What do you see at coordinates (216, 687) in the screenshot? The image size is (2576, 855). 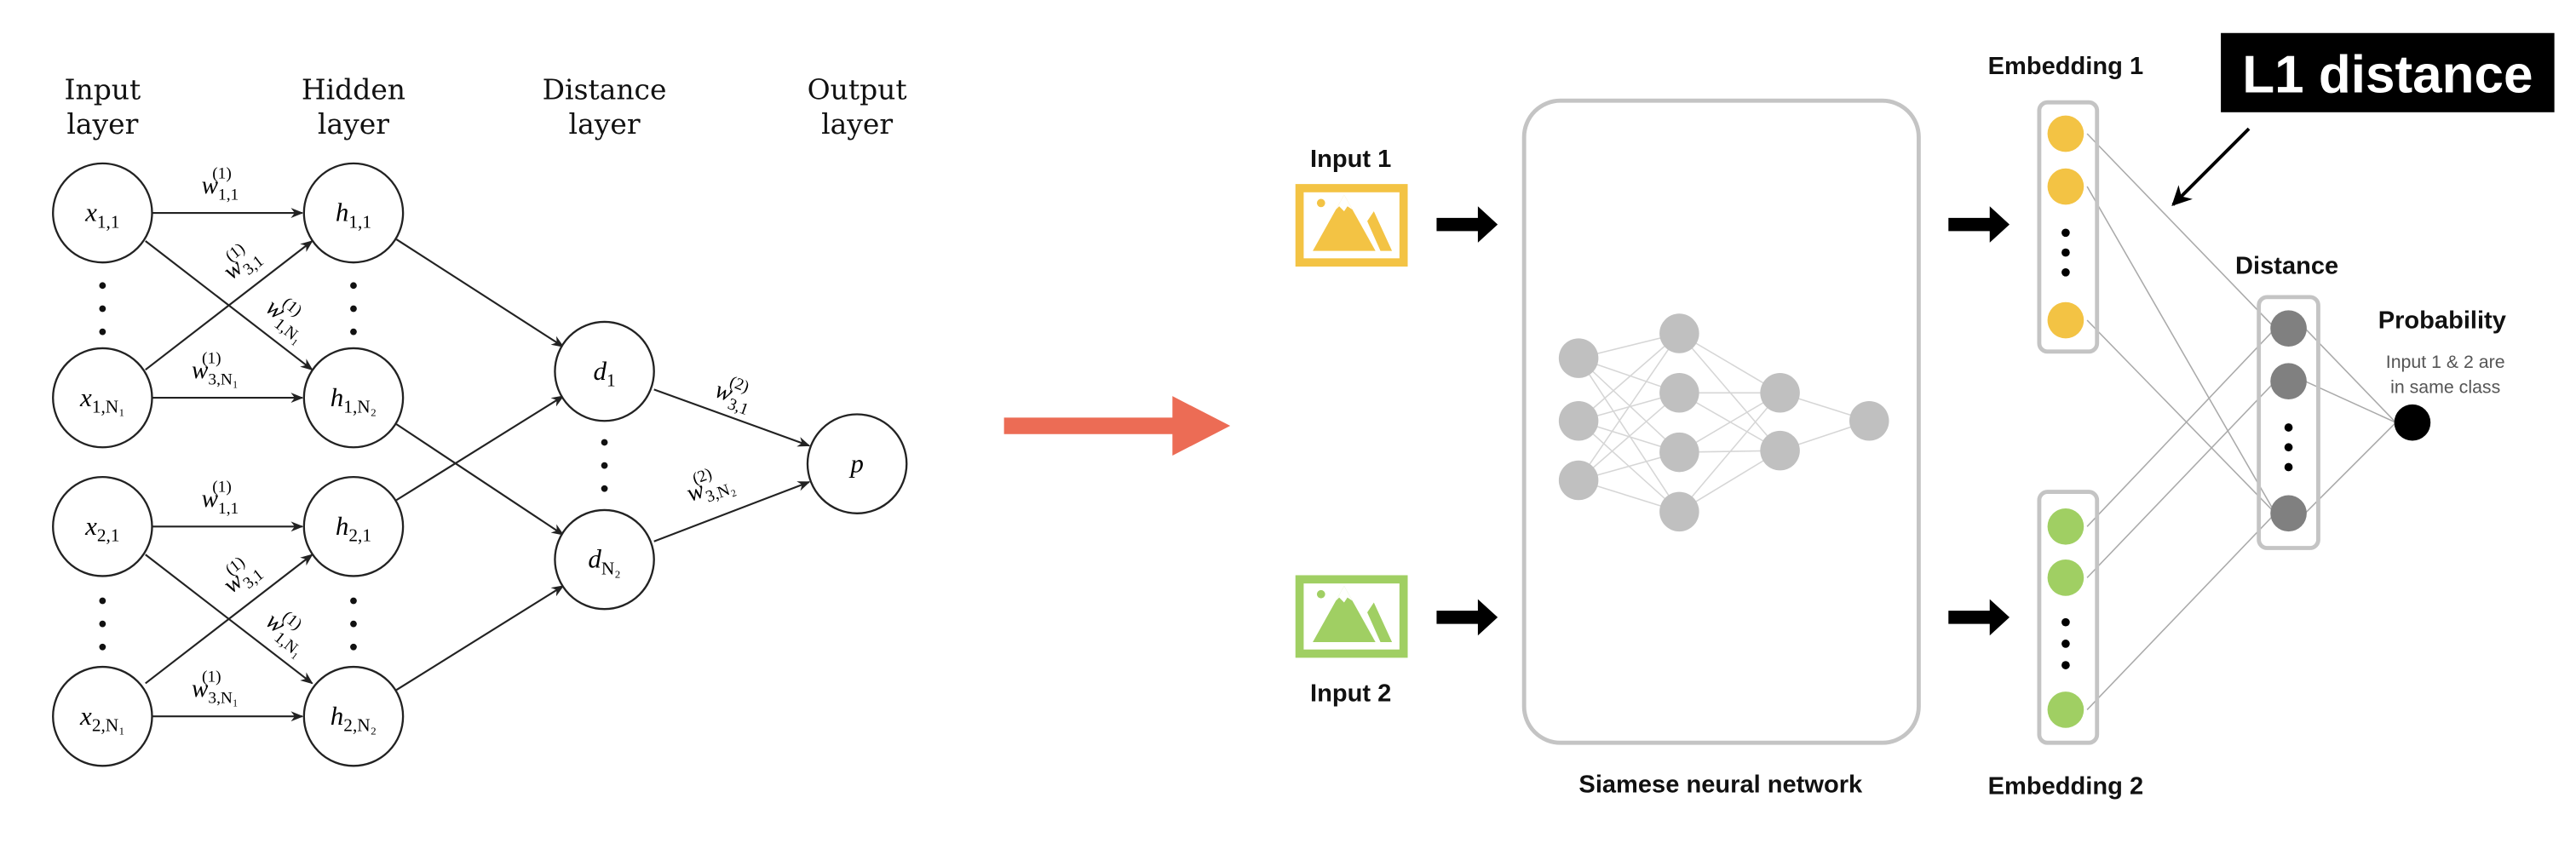 I see `weight-w3n-bottom: w3,N₁(1)` at bounding box center [216, 687].